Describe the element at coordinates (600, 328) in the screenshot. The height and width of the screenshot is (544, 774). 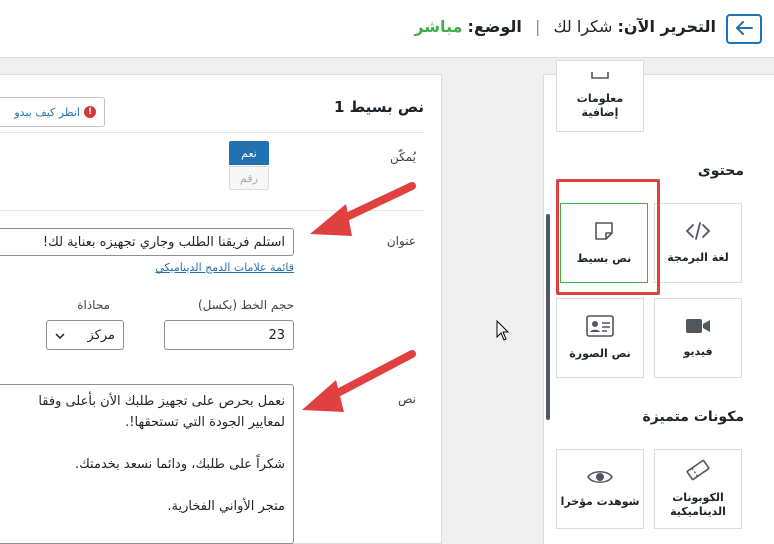
I see `id-card-icon` at that location.